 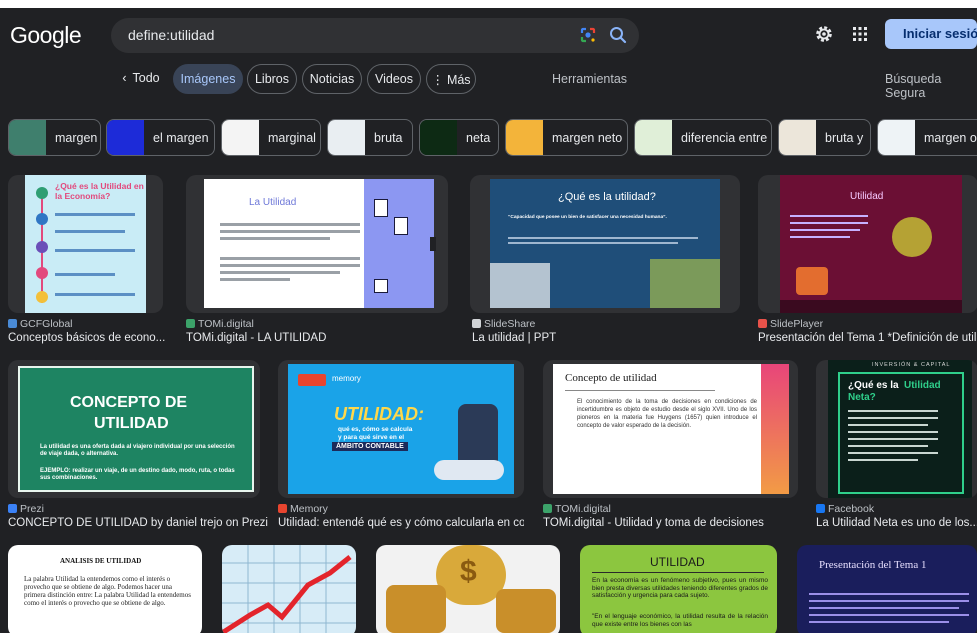 I want to click on market-photo, so click(x=685, y=283).